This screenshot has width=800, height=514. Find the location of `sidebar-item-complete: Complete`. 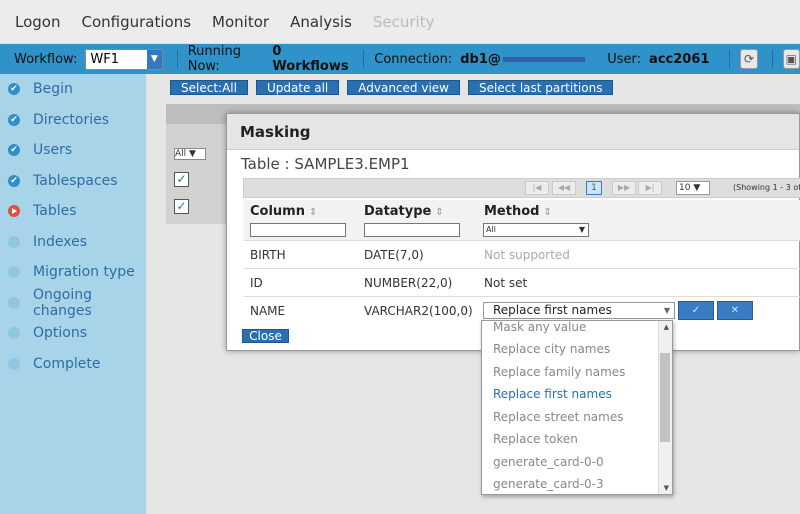

sidebar-item-complete: Complete is located at coordinates (73, 364).